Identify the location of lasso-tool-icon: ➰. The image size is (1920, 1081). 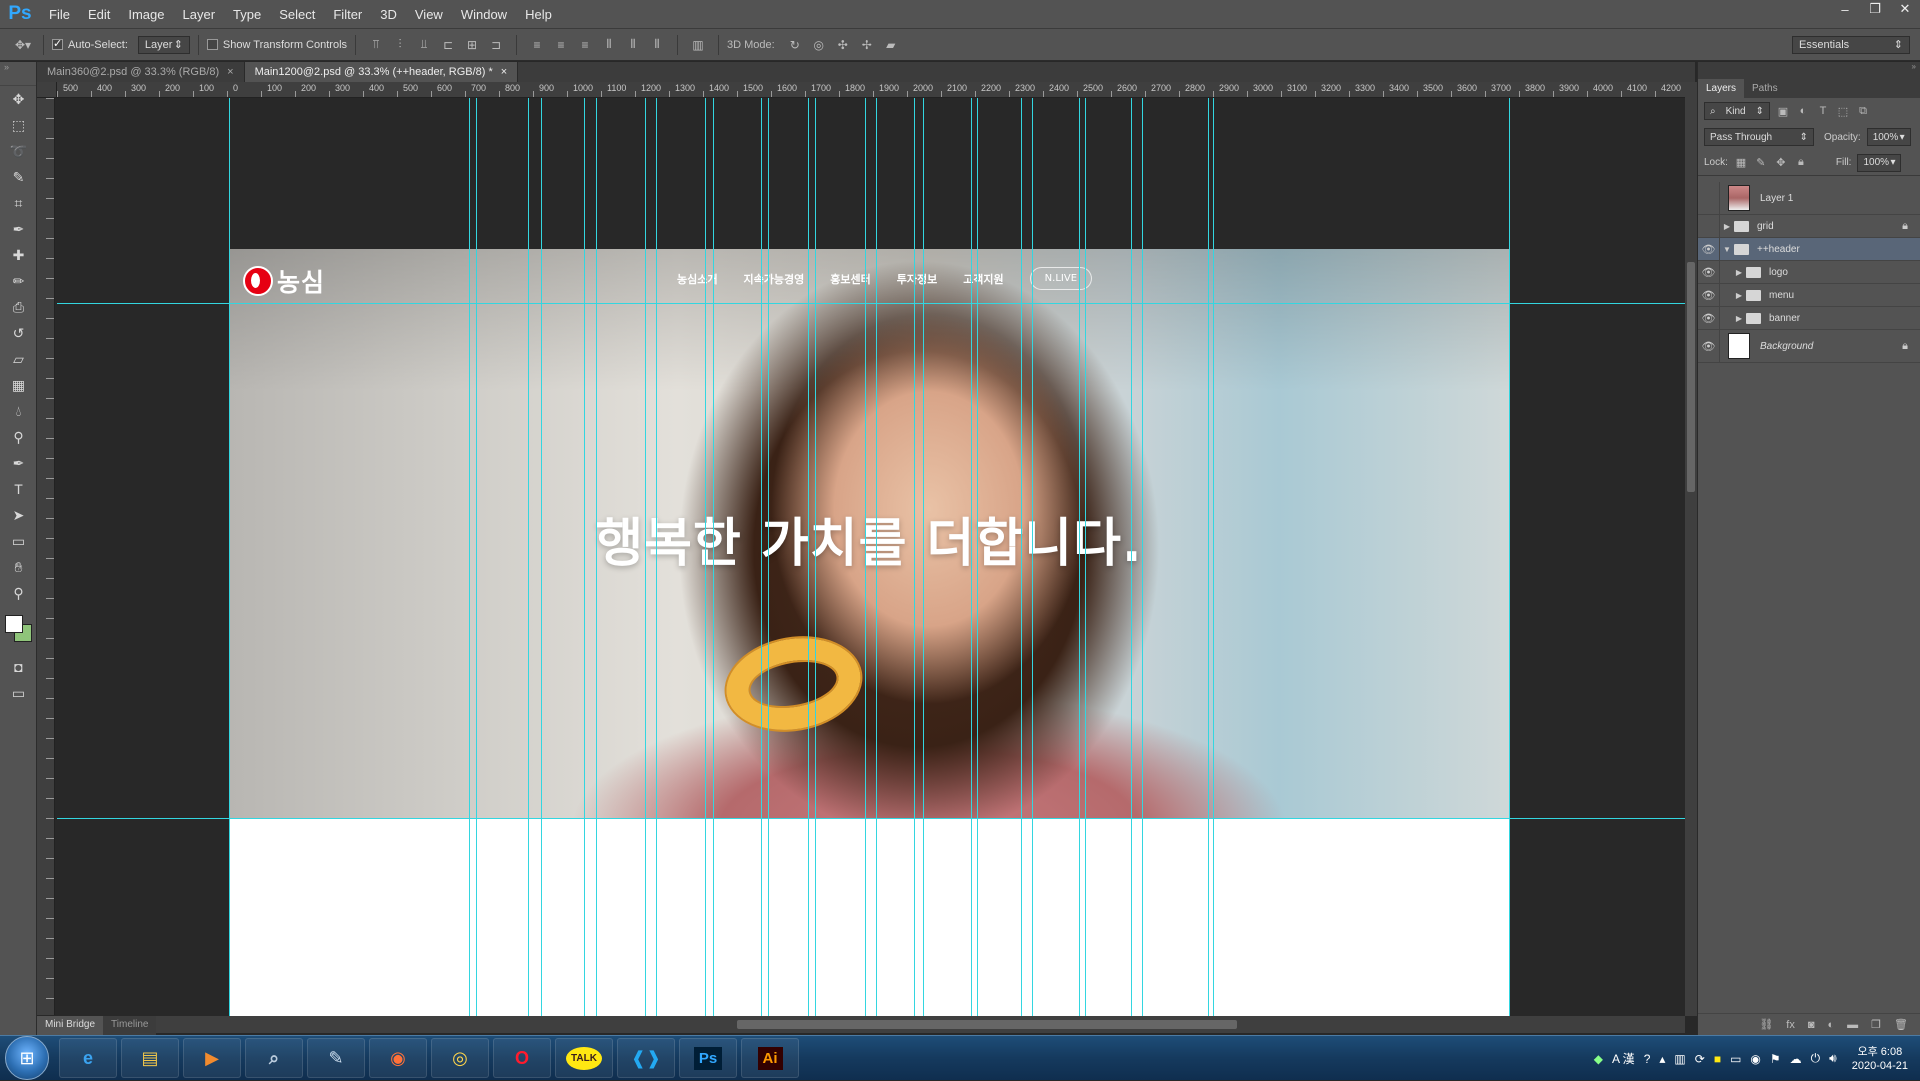
(18, 151).